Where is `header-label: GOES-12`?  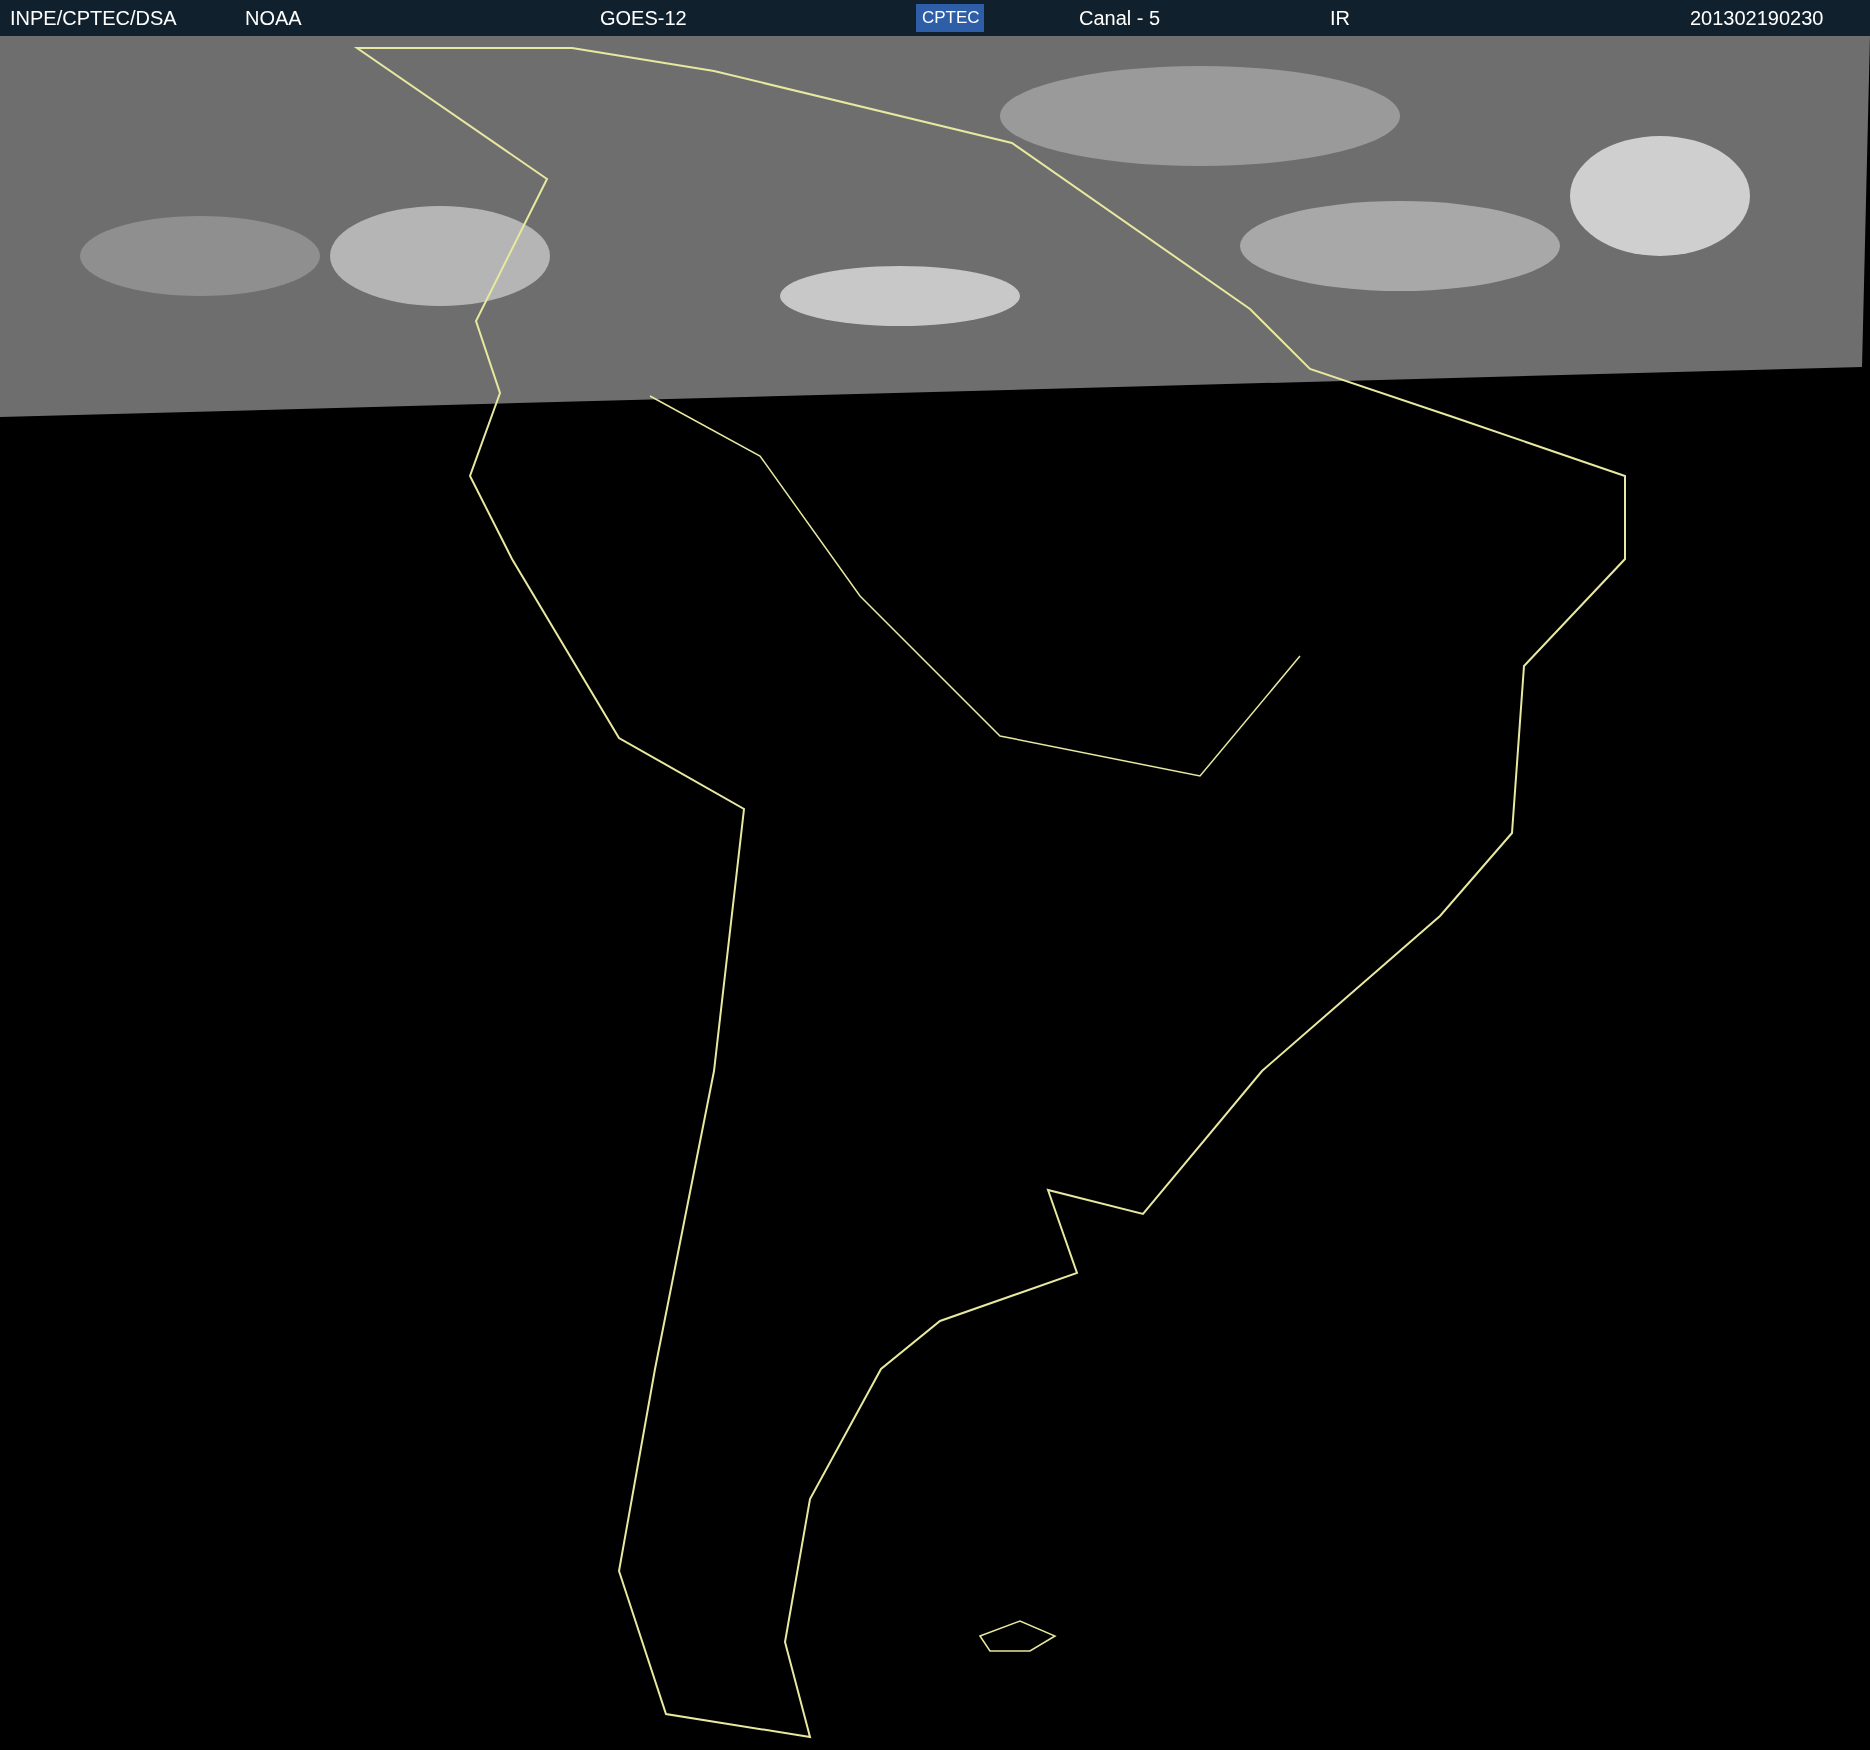 header-label: GOES-12 is located at coordinates (643, 18).